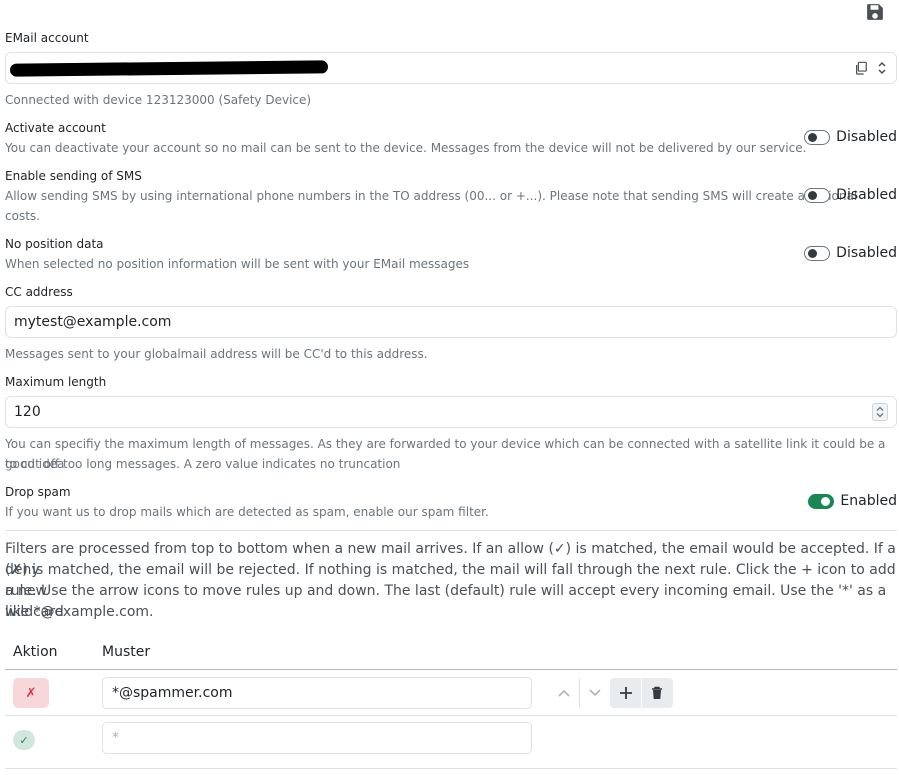 This screenshot has height=775, width=899. Describe the element at coordinates (126, 652) in the screenshot. I see `column-header-pattern: Muster` at that location.